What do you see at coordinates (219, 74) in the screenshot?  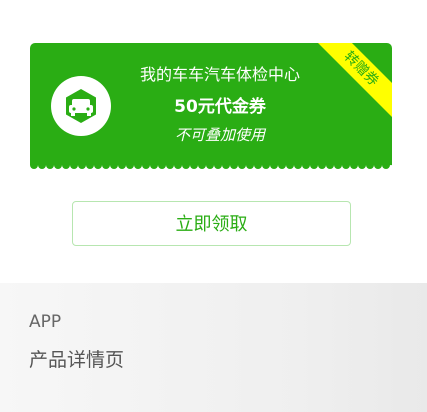 I see `merchant-name: 我的车车汽车体检中心` at bounding box center [219, 74].